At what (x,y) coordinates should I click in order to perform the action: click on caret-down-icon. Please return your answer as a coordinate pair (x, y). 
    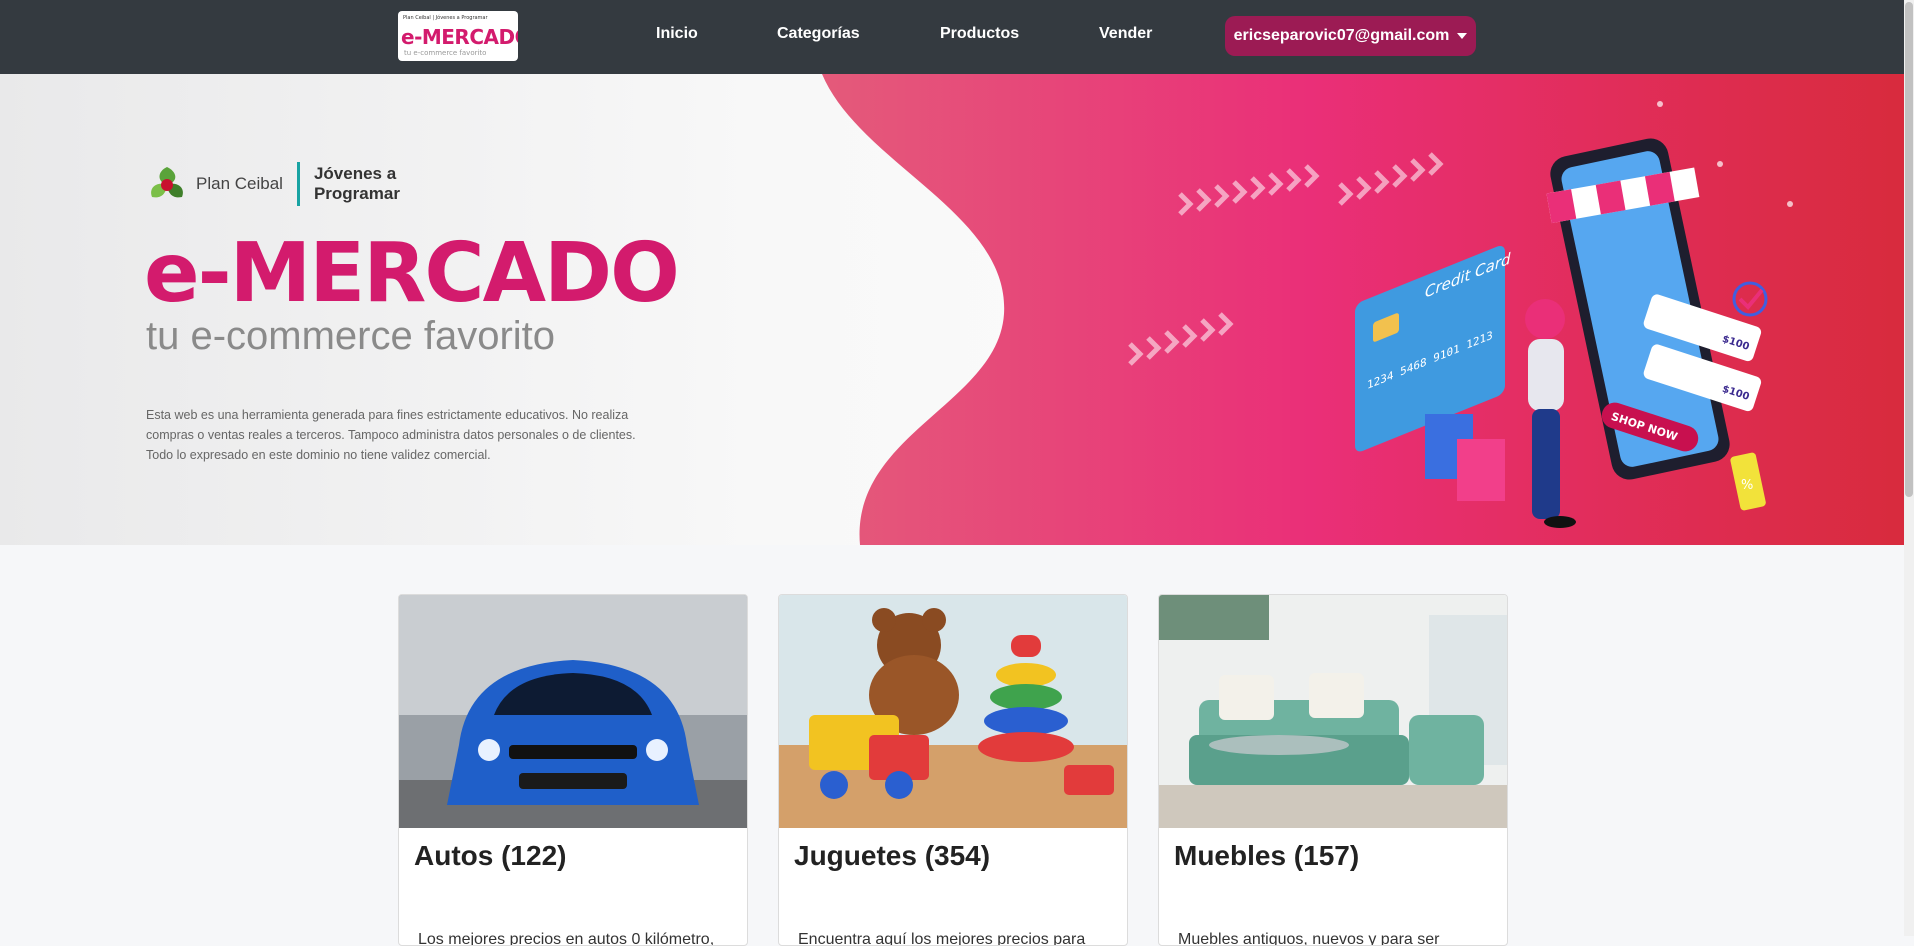
    Looking at the image, I should click on (1462, 36).